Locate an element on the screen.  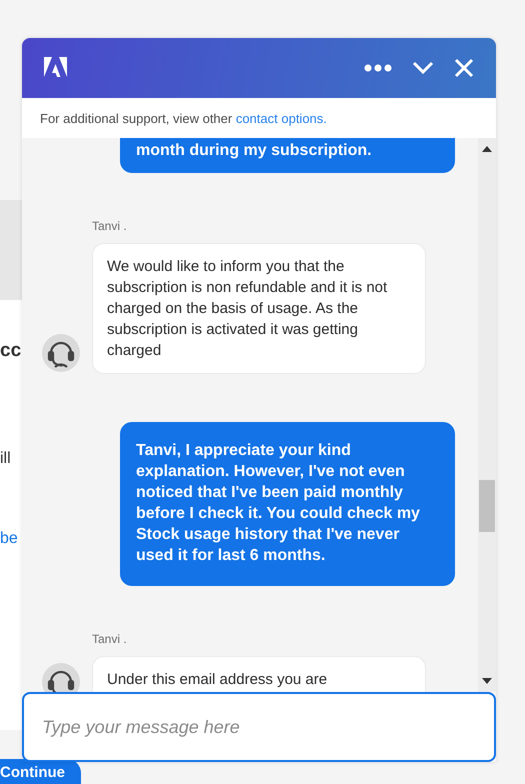
page-text: ill is located at coordinates (6, 459).